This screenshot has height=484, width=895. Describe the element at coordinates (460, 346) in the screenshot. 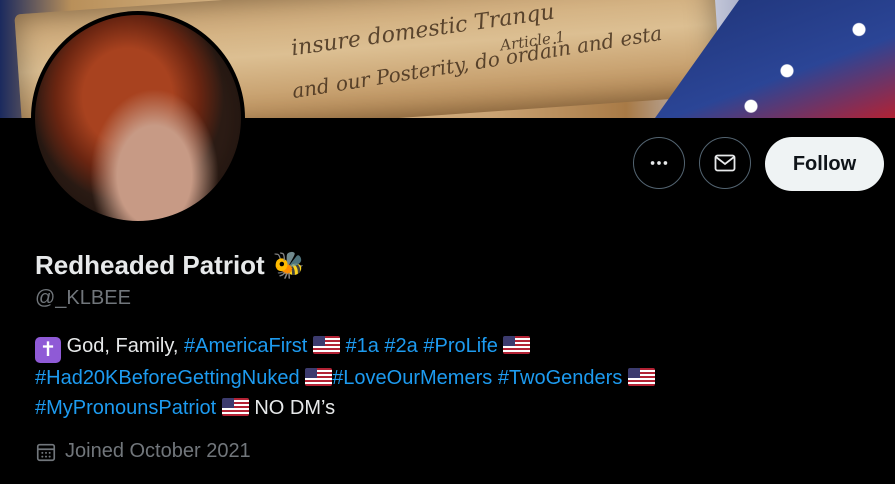

I see `hashtag-link: #ProLife` at that location.